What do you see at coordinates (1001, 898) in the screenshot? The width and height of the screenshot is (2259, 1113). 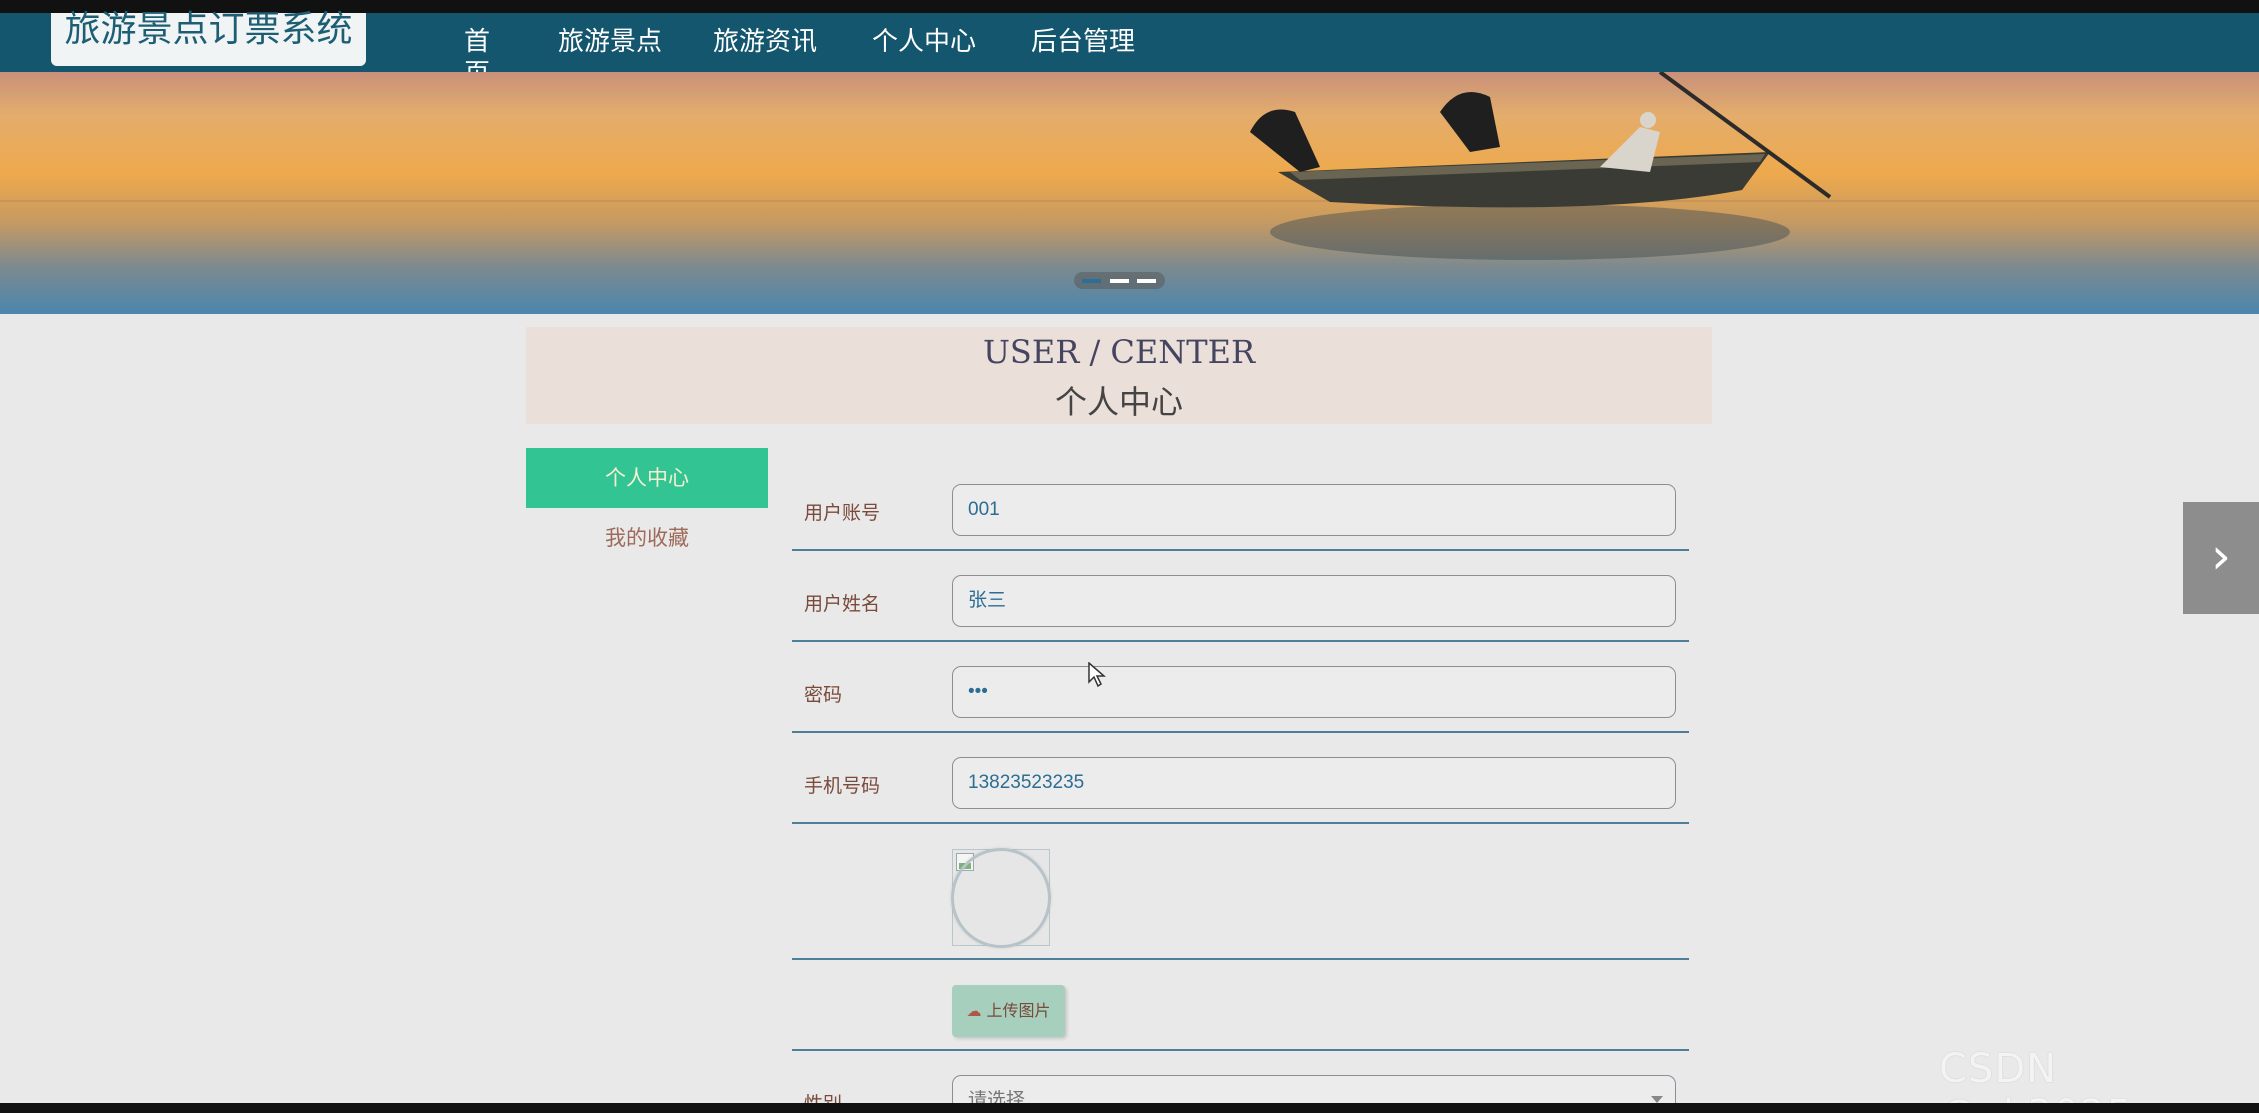 I see `loading-circle` at bounding box center [1001, 898].